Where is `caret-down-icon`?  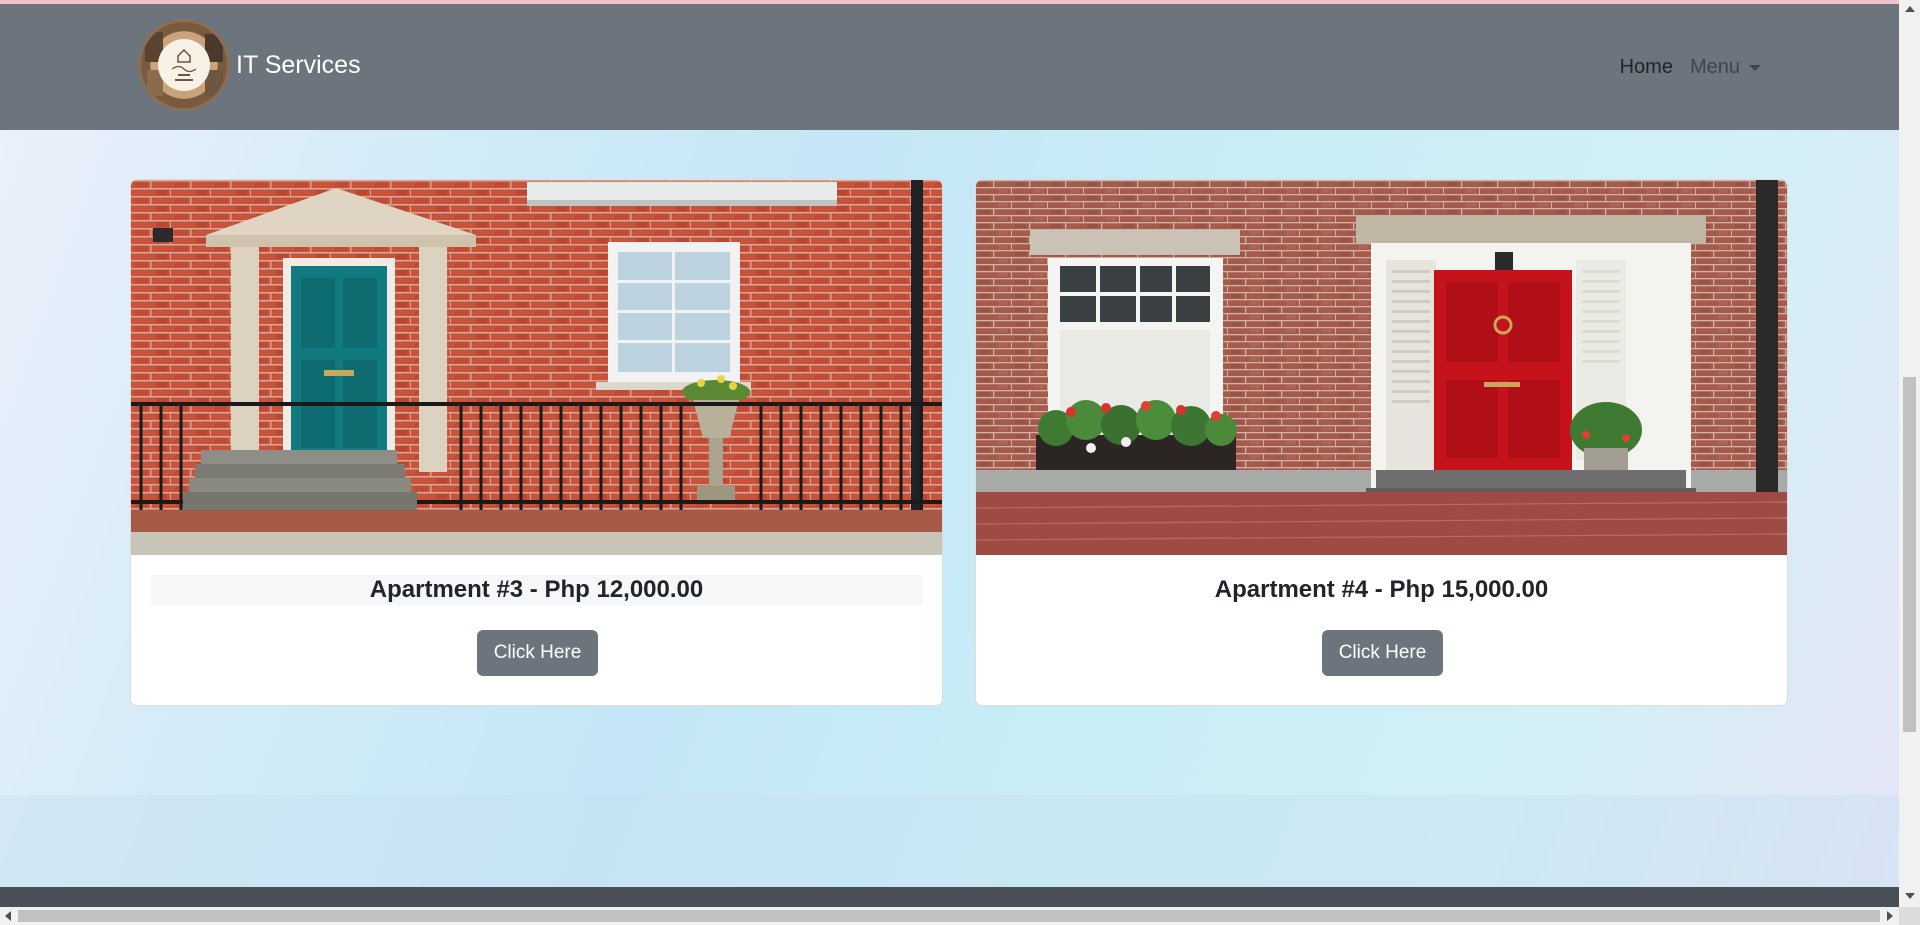
caret-down-icon is located at coordinates (1755, 67).